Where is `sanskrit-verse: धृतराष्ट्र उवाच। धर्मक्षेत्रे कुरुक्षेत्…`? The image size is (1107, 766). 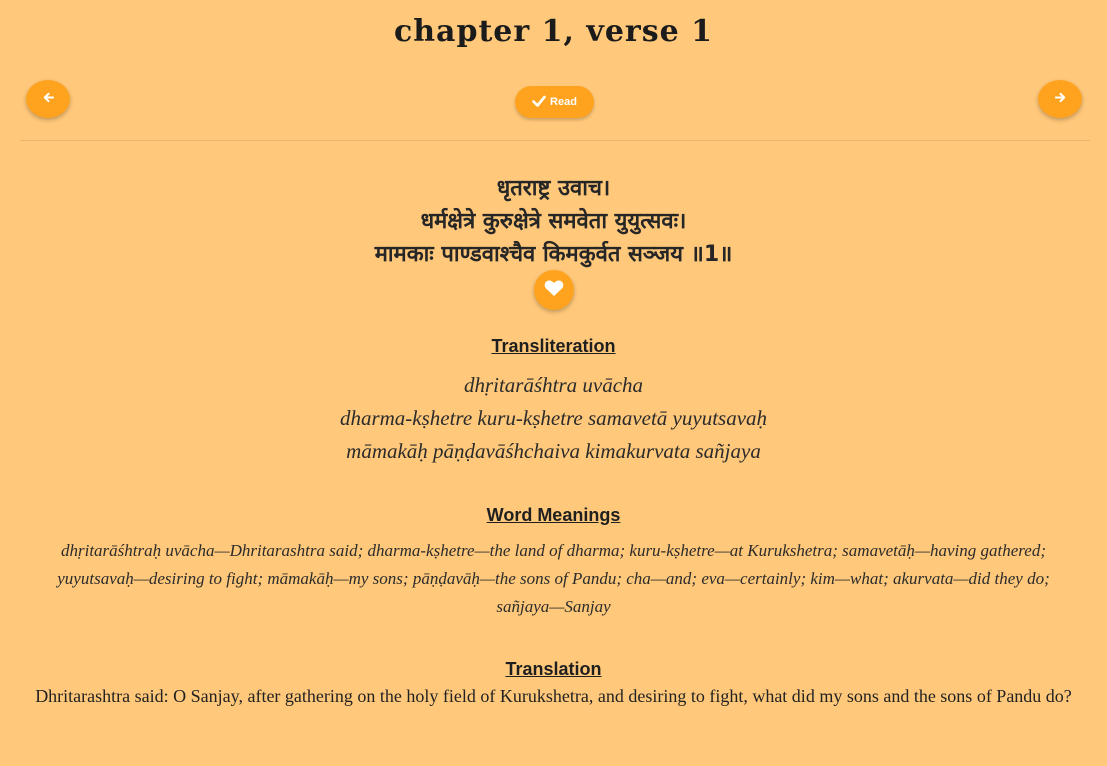 sanskrit-verse: धृतराष्ट्र उवाच। धर्मक्षेत्रे कुरुक्षेत्… is located at coordinates (553, 221).